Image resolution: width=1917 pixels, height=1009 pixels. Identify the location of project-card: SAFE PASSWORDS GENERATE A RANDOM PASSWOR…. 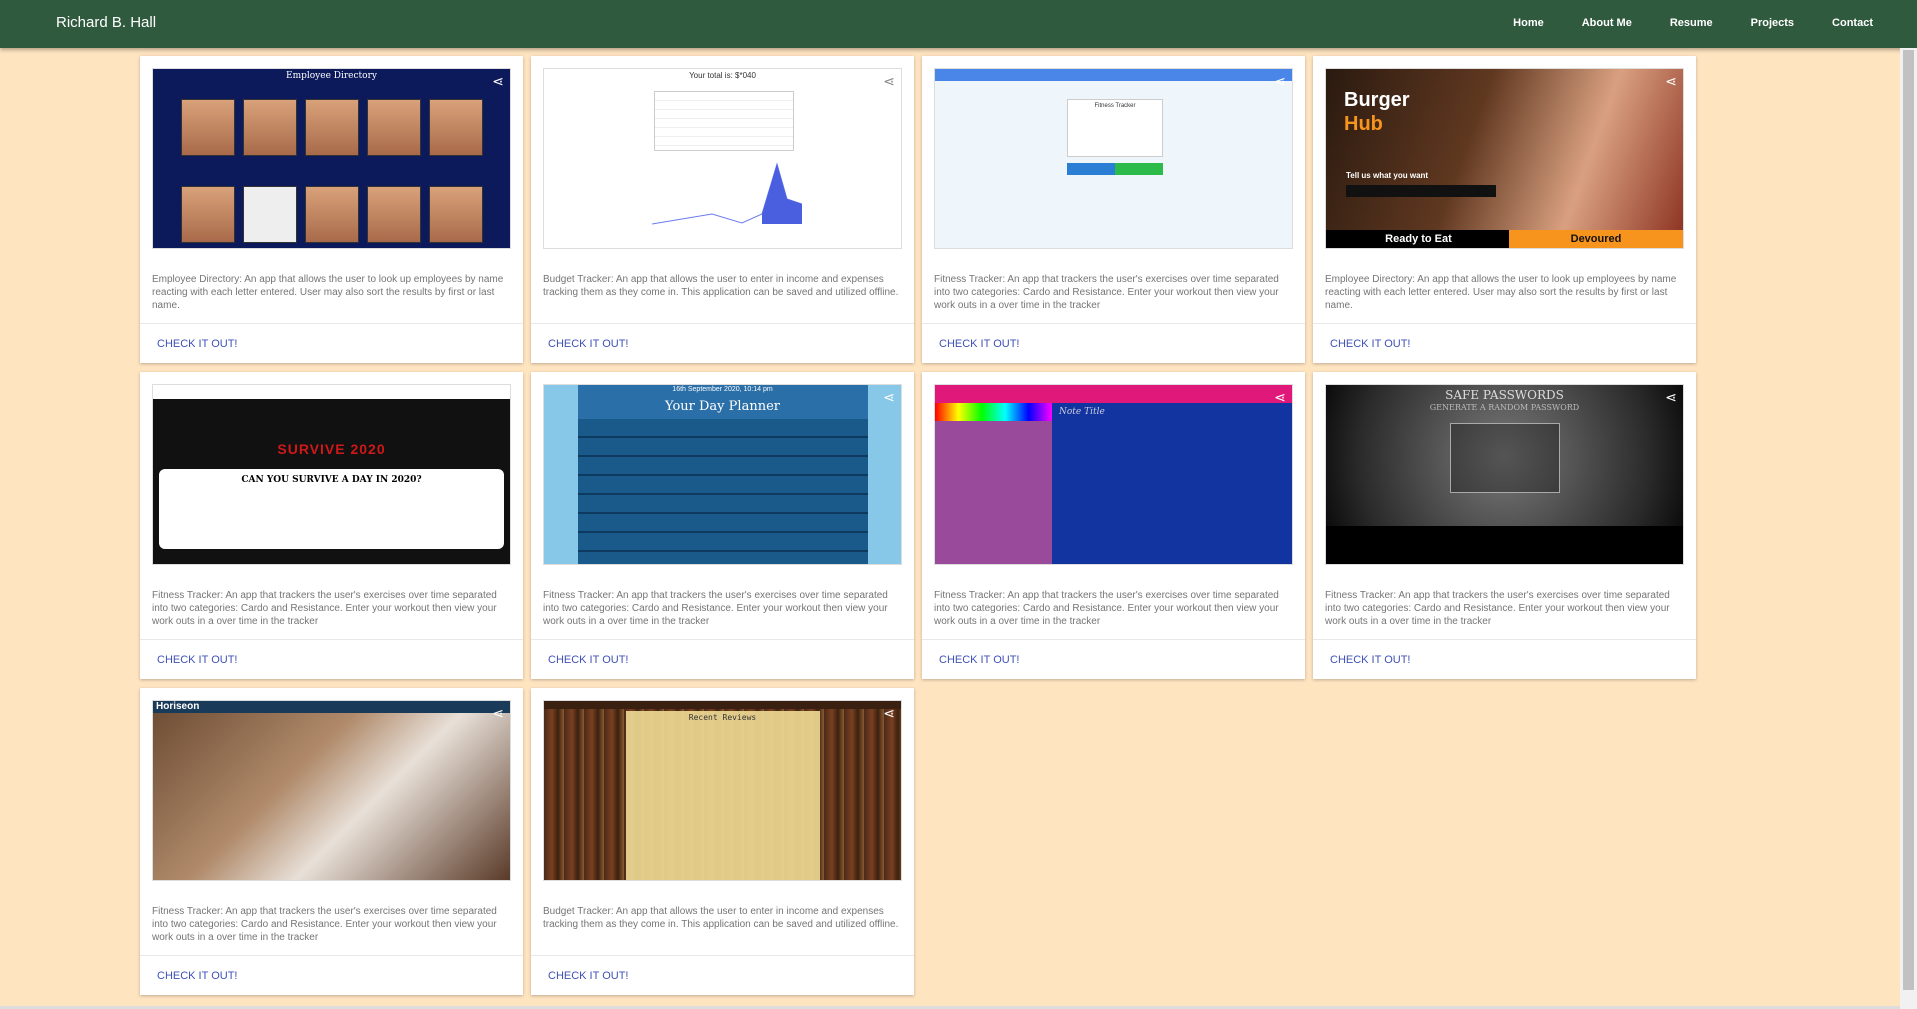
(1504, 525).